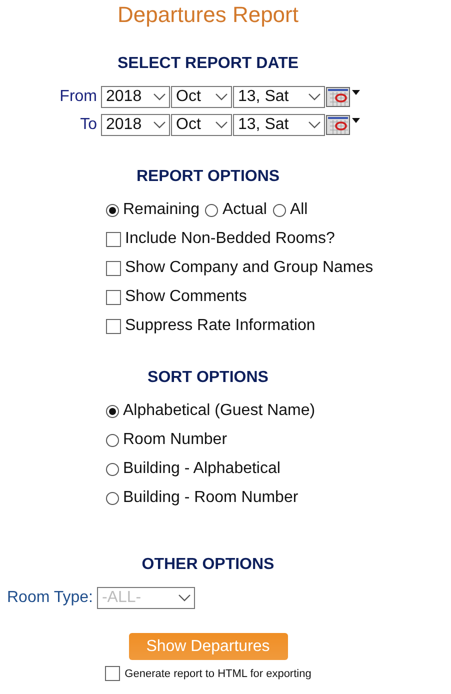 This screenshot has width=451, height=694. Describe the element at coordinates (208, 64) in the screenshot. I see `section-heading: SELECT REPORT DATE` at that location.